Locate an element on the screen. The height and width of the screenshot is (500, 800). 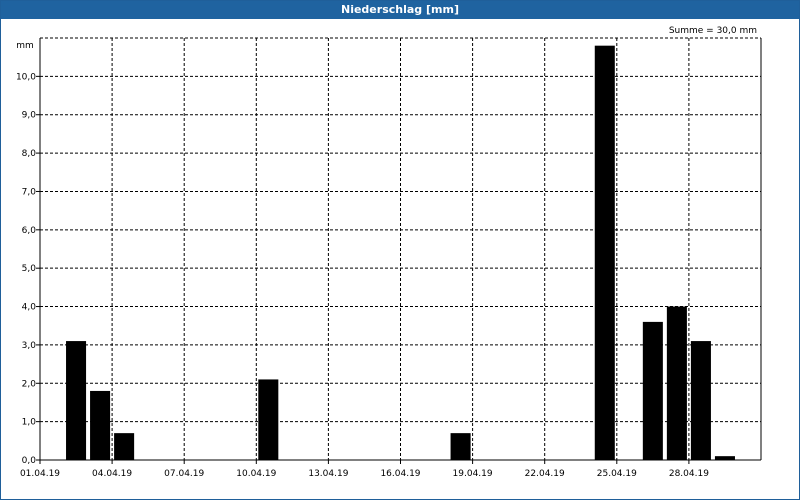
x-tick-label: 13.04.19 is located at coordinates (328, 474).